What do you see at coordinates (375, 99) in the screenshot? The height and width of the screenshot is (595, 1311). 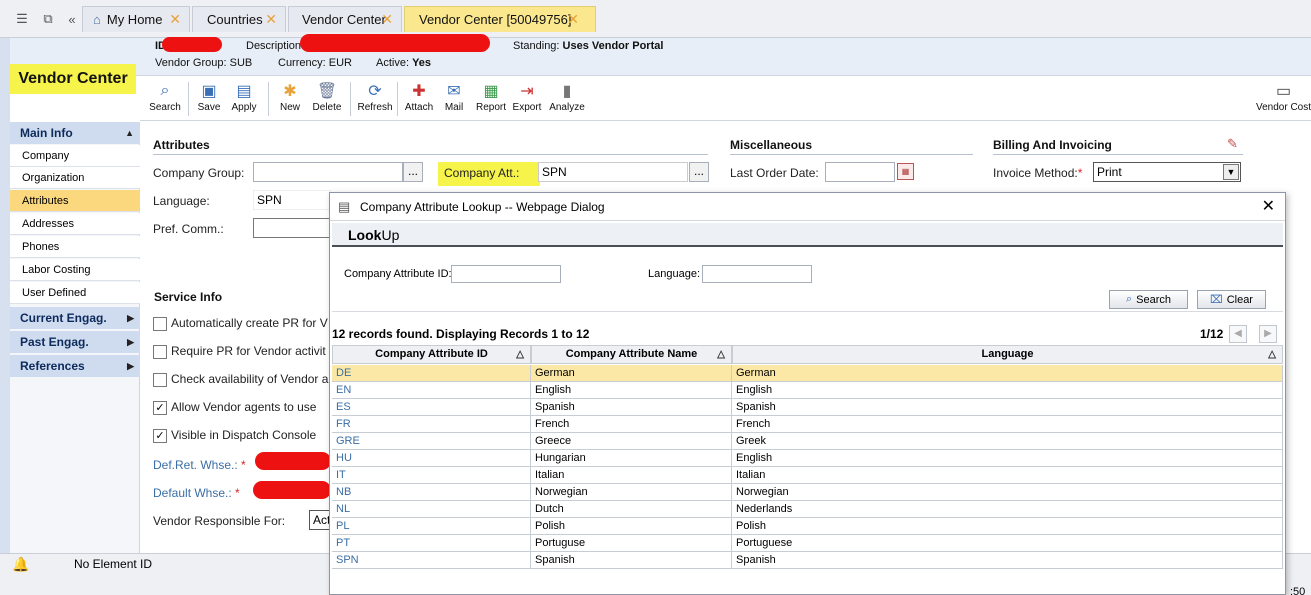 I see `refresh-button: ⟳ Refresh` at bounding box center [375, 99].